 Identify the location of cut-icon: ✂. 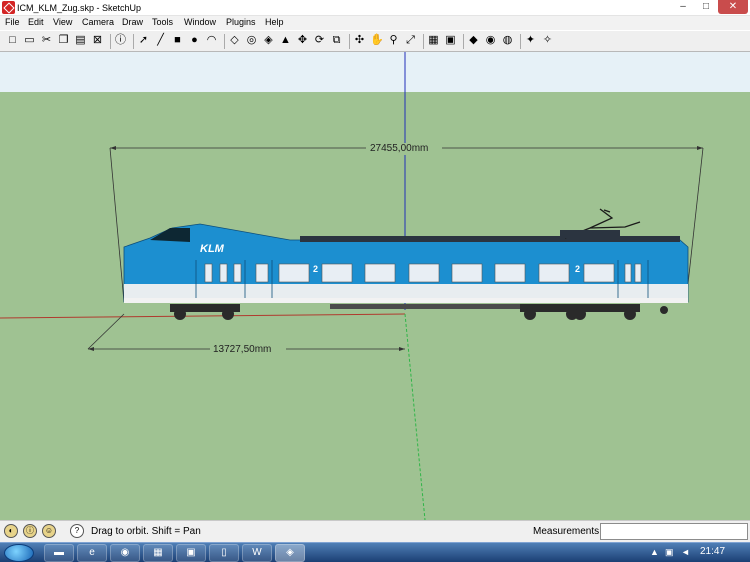
(46, 40).